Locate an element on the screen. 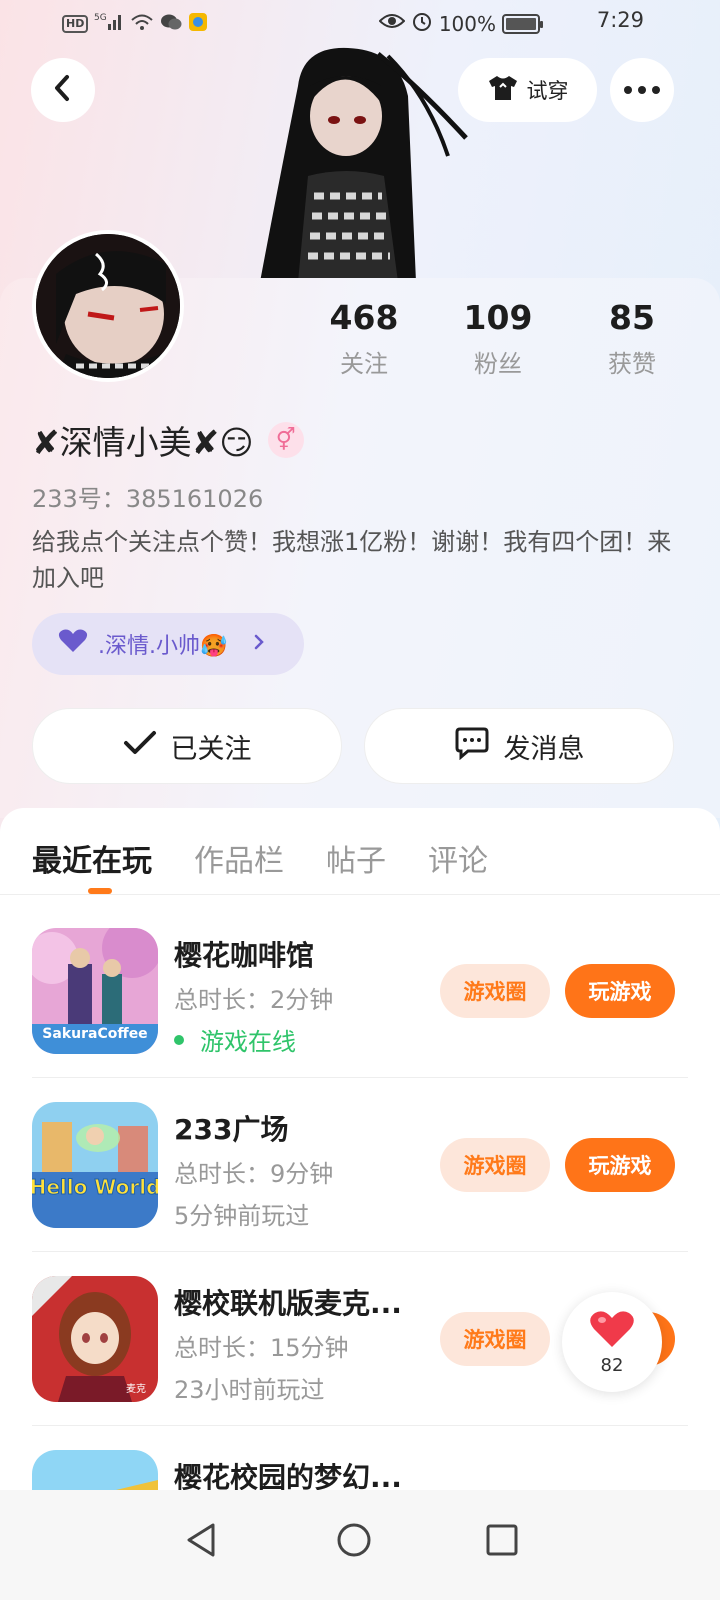 The image size is (720, 1600). avatar is located at coordinates (108, 306).